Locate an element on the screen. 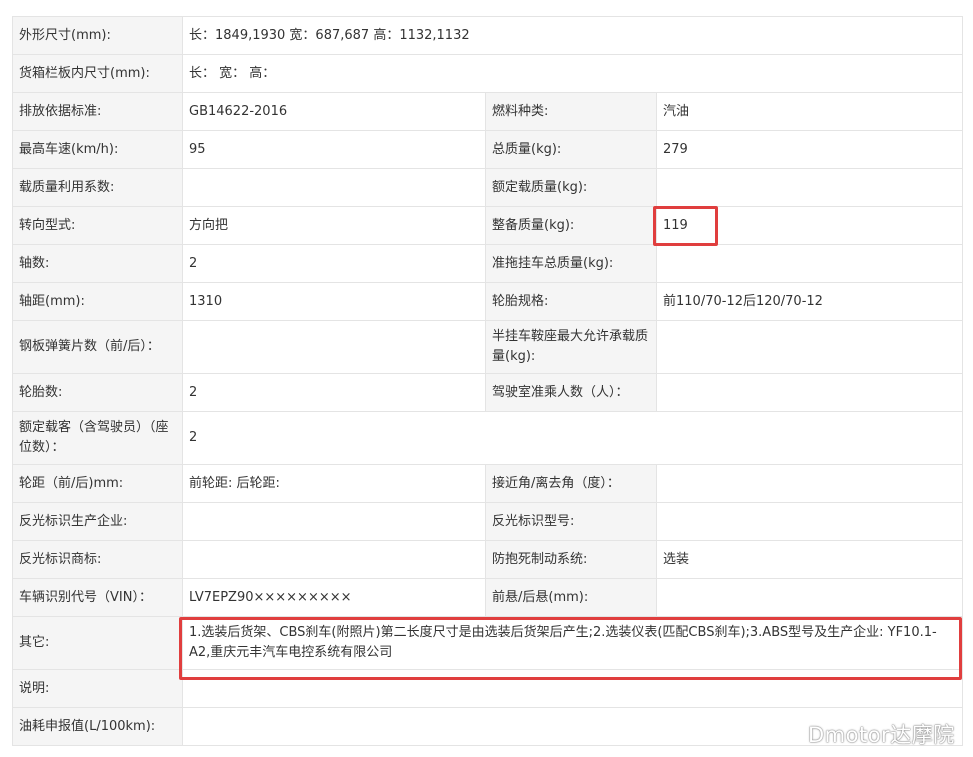  label-dimensions: 外形尺寸(mm): is located at coordinates (97, 35).